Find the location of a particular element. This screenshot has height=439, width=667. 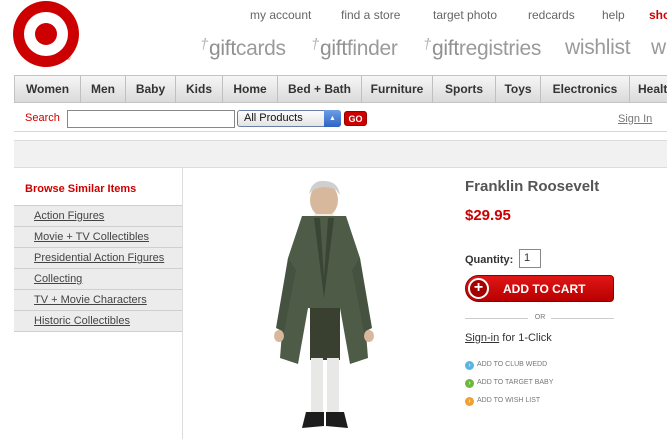

figure-right-hand is located at coordinates (369, 336).